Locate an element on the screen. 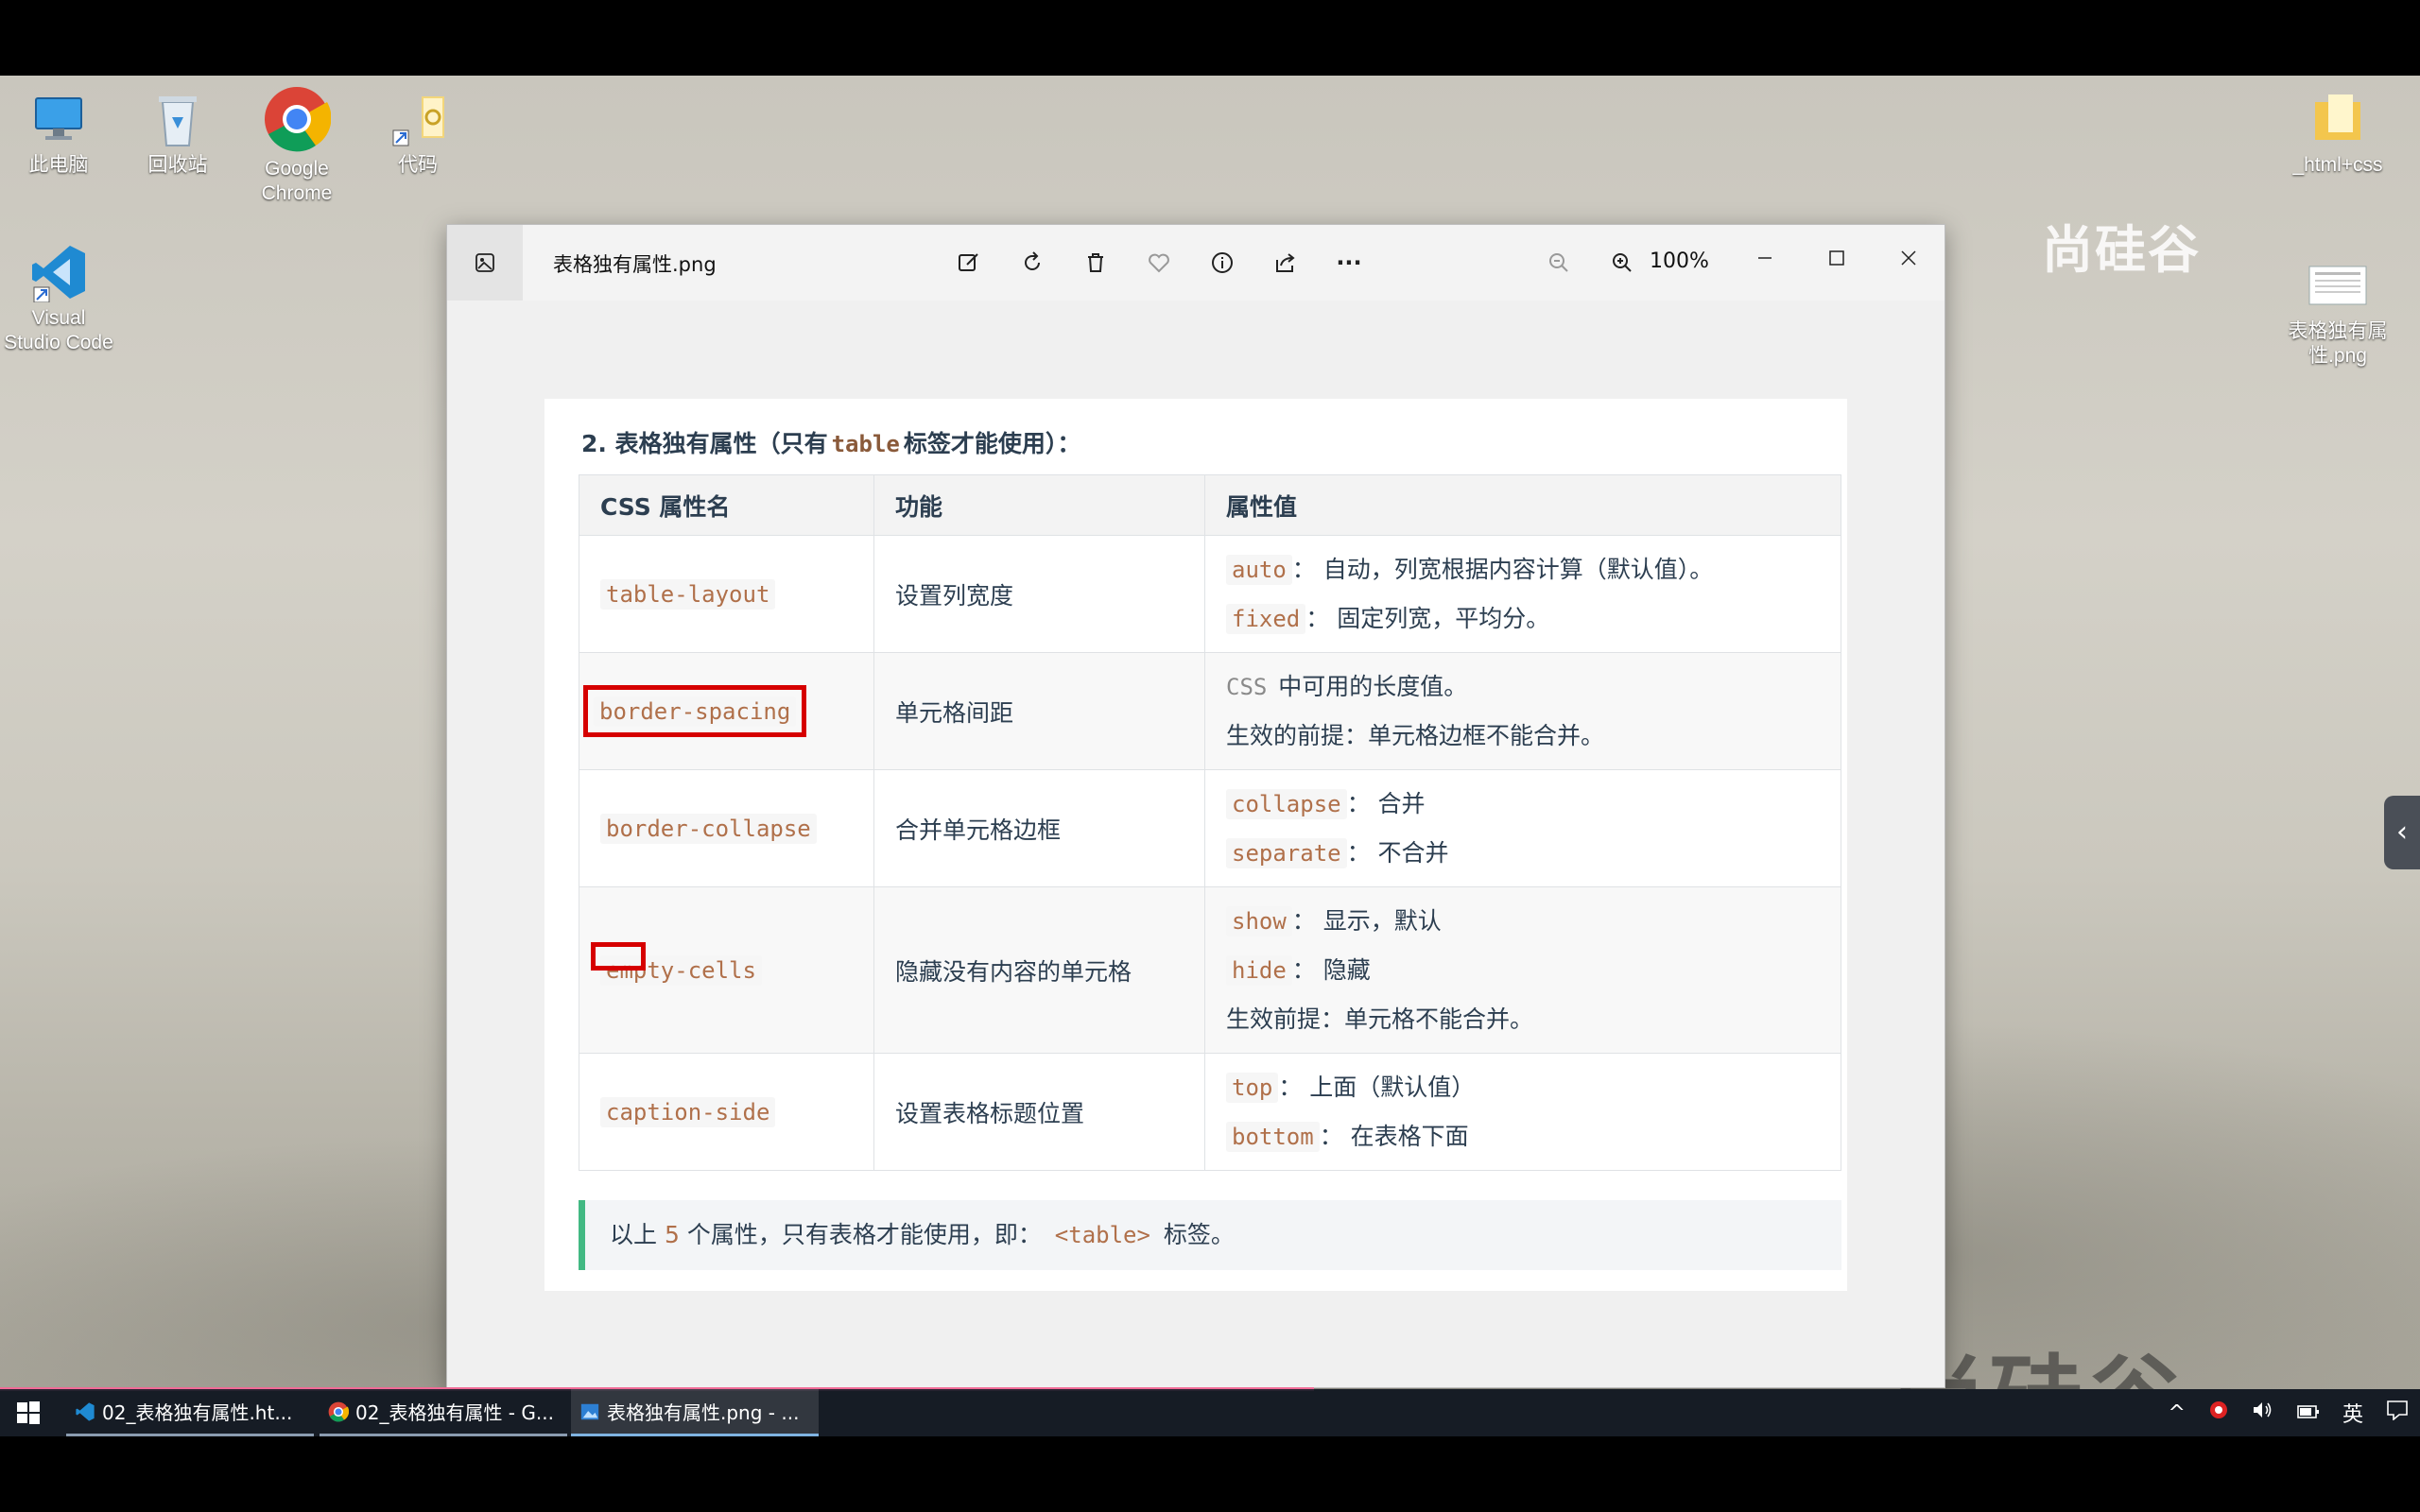  computer-icon is located at coordinates (58, 119).